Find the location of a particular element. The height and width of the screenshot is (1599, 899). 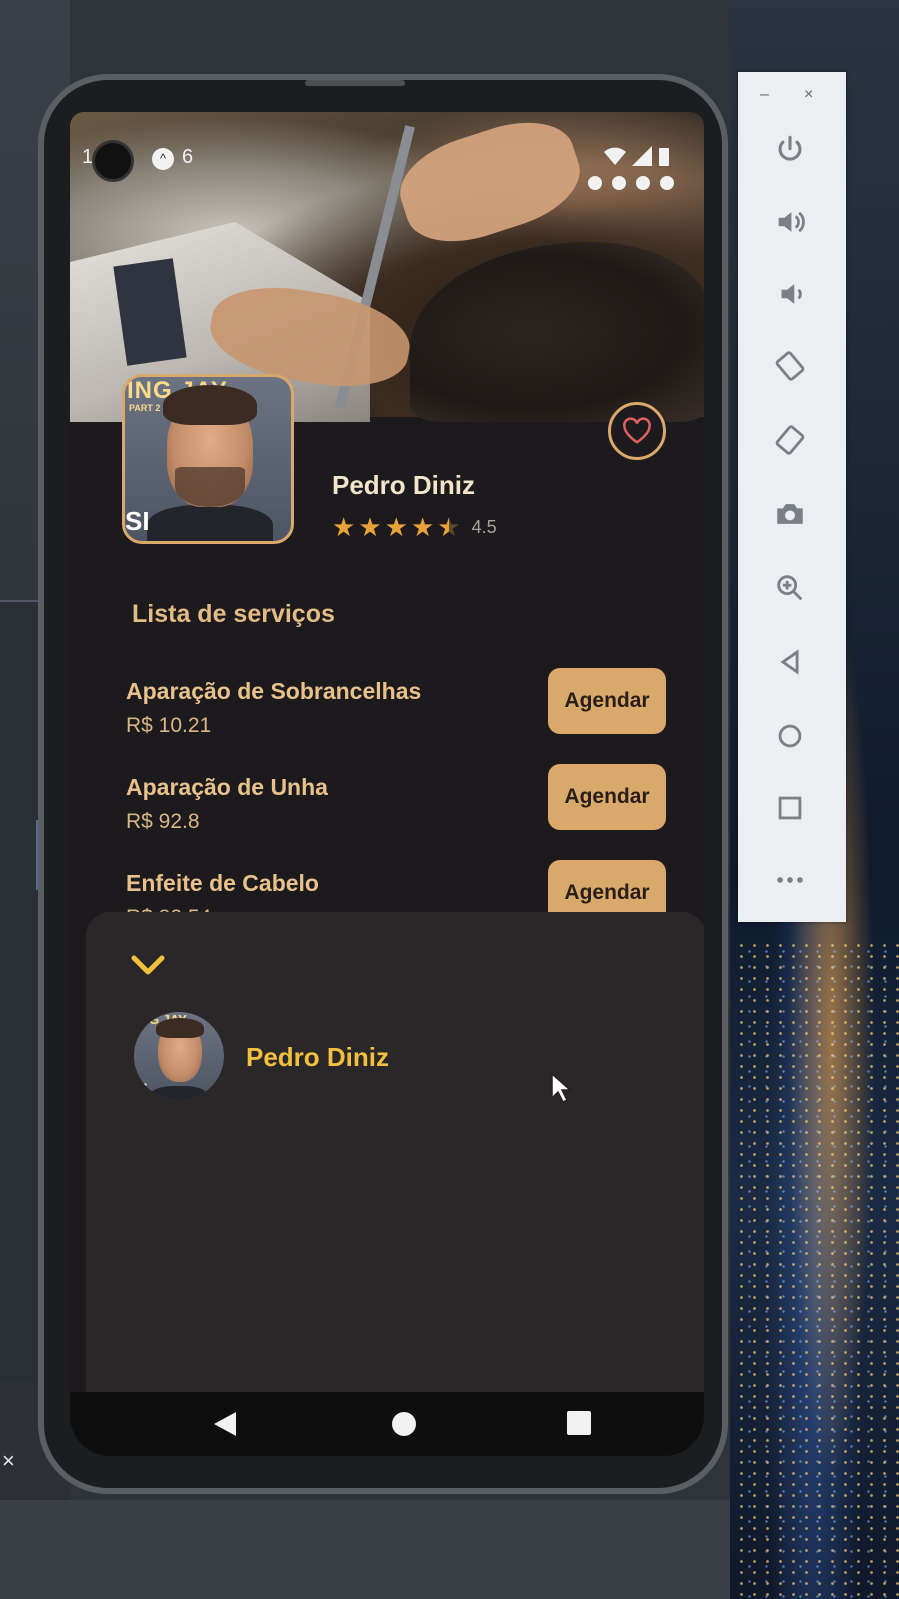

service-item: Aparação de Unha R$ 92.8 Agendar is located at coordinates (396, 804).